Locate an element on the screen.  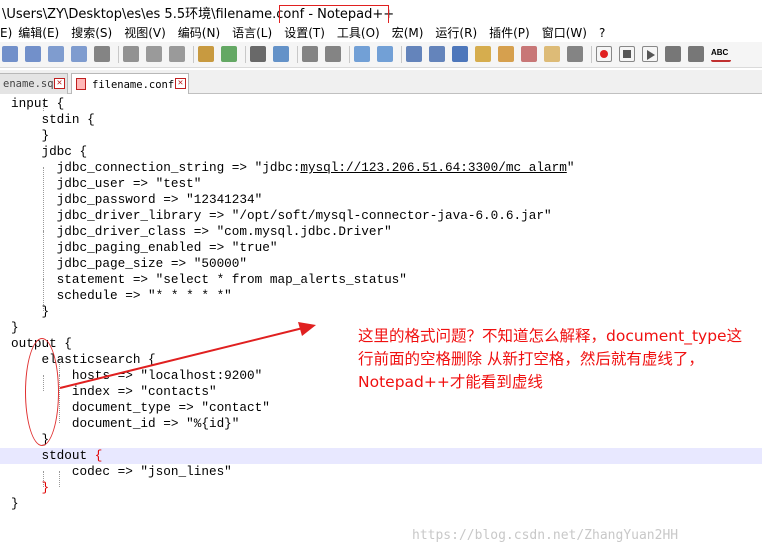
watermark: https://blog.csdn.net/ZhangYuan2HH is located at coordinates (545, 535).